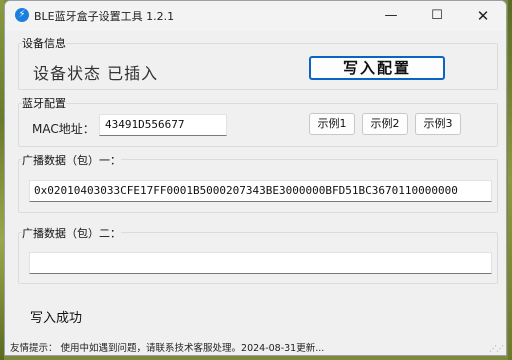 This screenshot has height=360, width=512. I want to click on window-title: BLE蓝牙盒子设置工具 1.2.1, so click(104, 16).